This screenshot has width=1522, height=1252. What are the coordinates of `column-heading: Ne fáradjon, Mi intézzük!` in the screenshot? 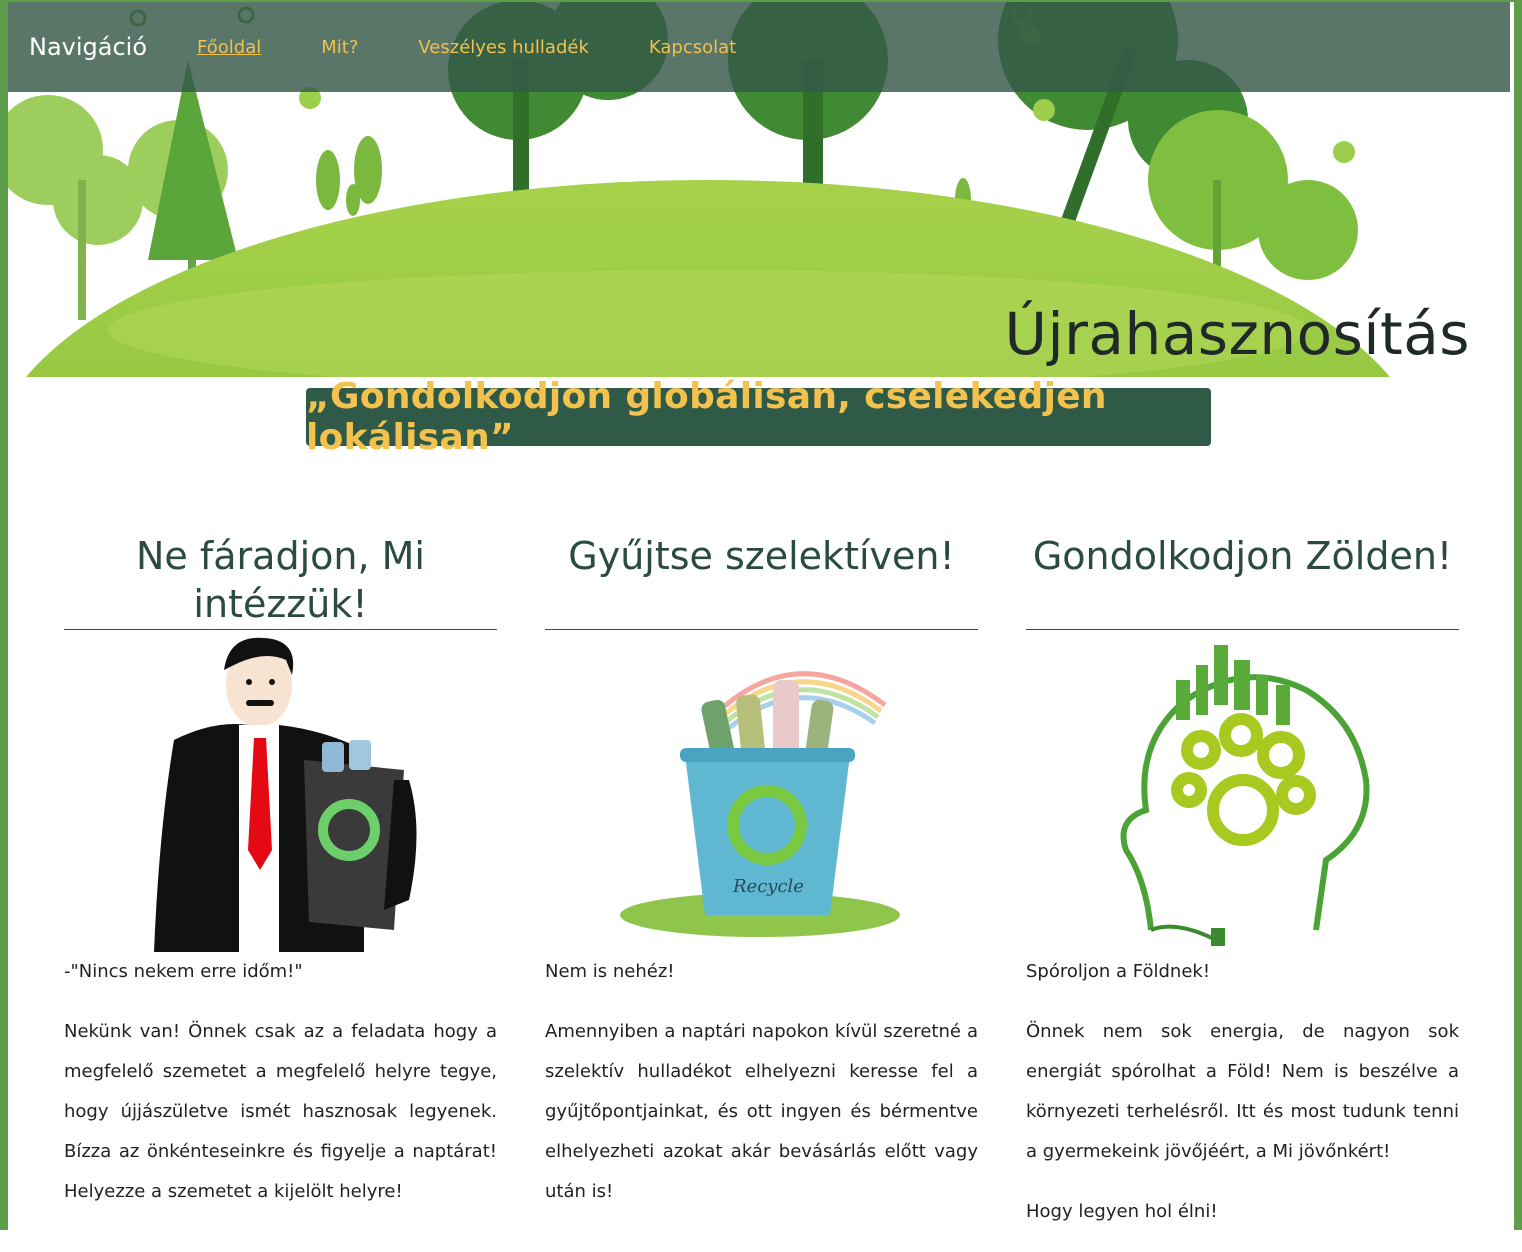 It's located at (280, 581).